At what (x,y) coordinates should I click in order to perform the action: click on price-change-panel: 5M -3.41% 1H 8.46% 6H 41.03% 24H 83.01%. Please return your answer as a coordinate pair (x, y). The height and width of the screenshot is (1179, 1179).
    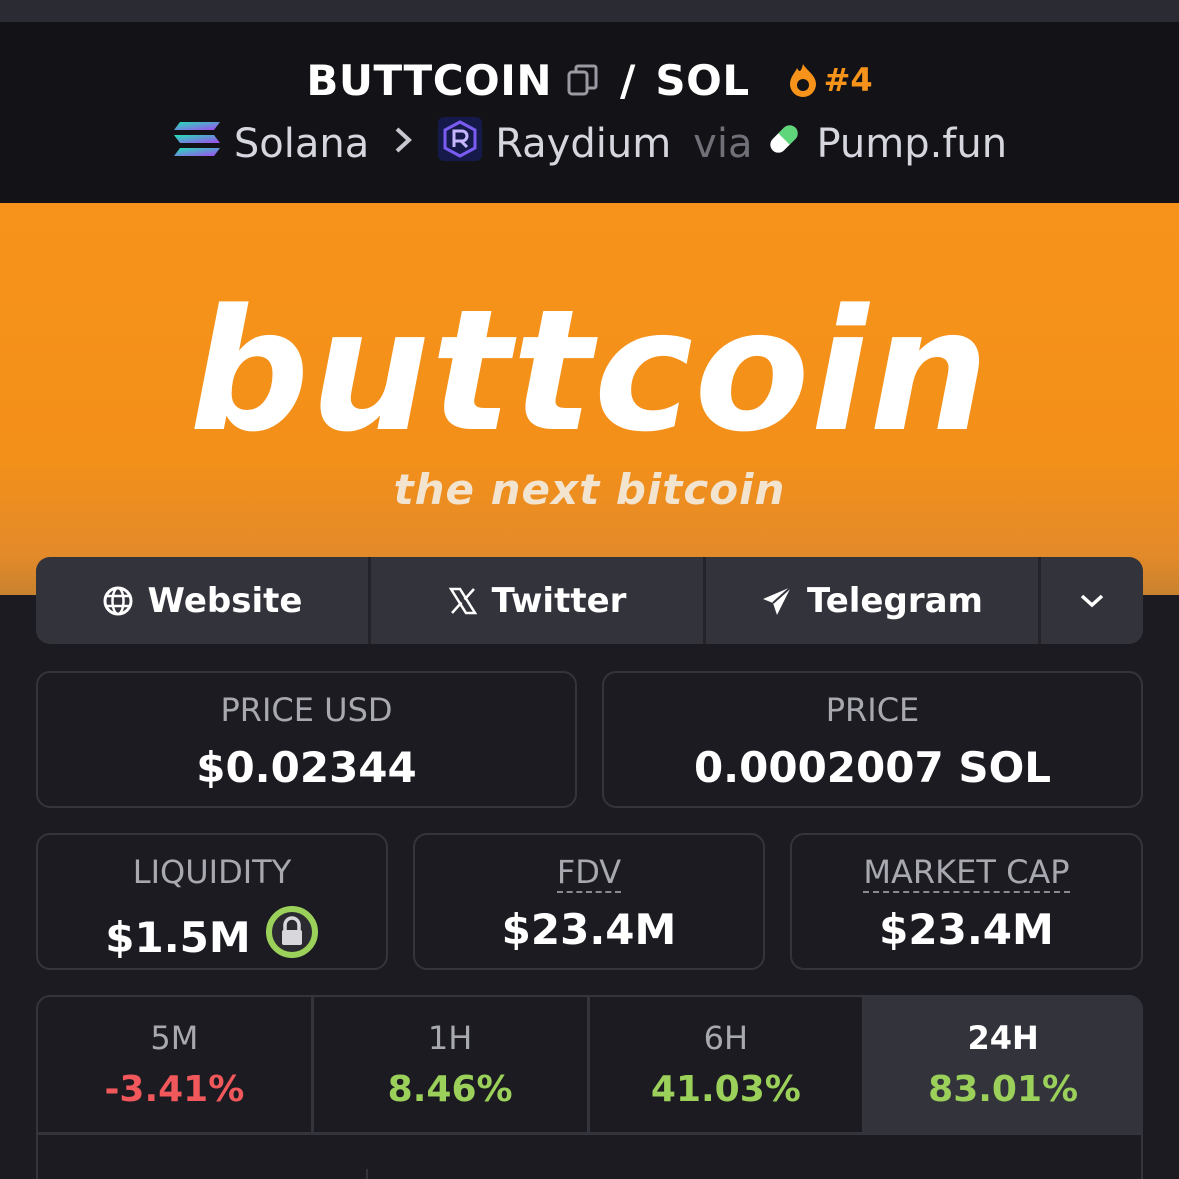
    Looking at the image, I should click on (589, 1087).